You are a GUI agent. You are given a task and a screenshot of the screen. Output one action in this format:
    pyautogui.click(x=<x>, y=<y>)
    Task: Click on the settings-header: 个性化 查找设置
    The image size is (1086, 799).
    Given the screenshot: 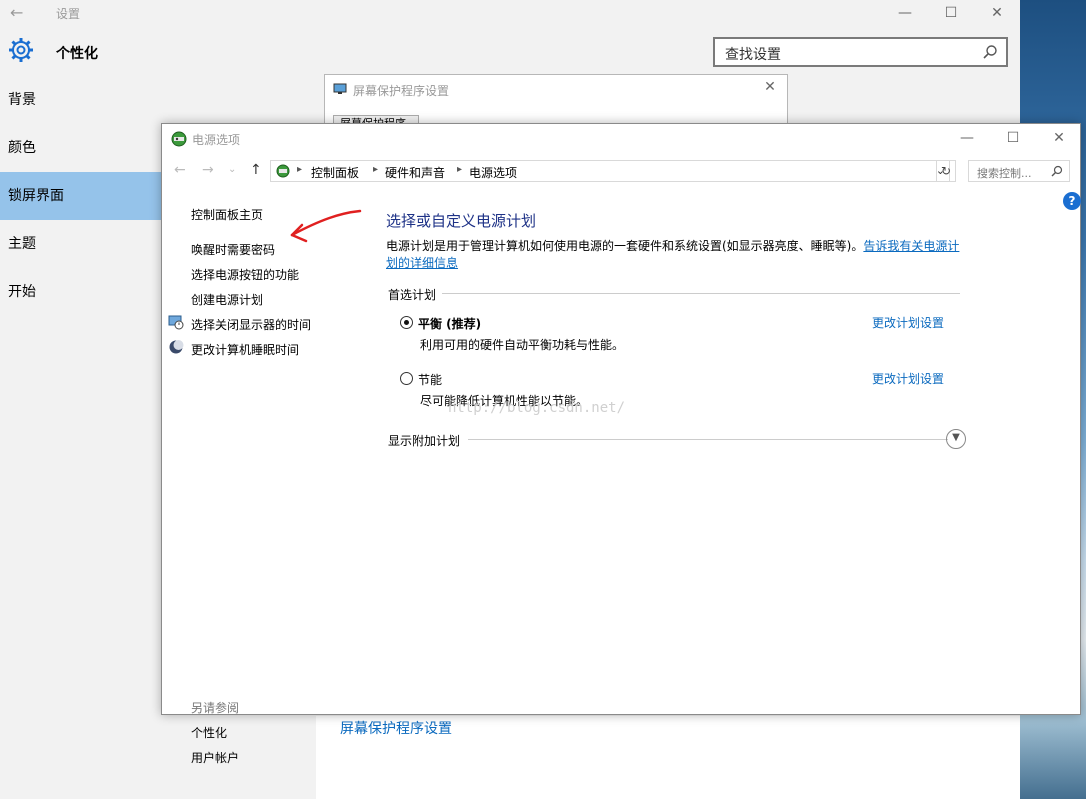 What is the action you would take?
    pyautogui.click(x=510, y=51)
    